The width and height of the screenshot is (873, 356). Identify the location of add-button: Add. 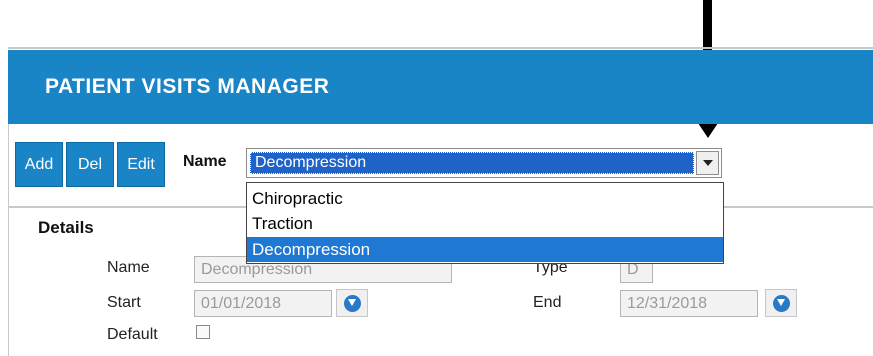
(39, 164).